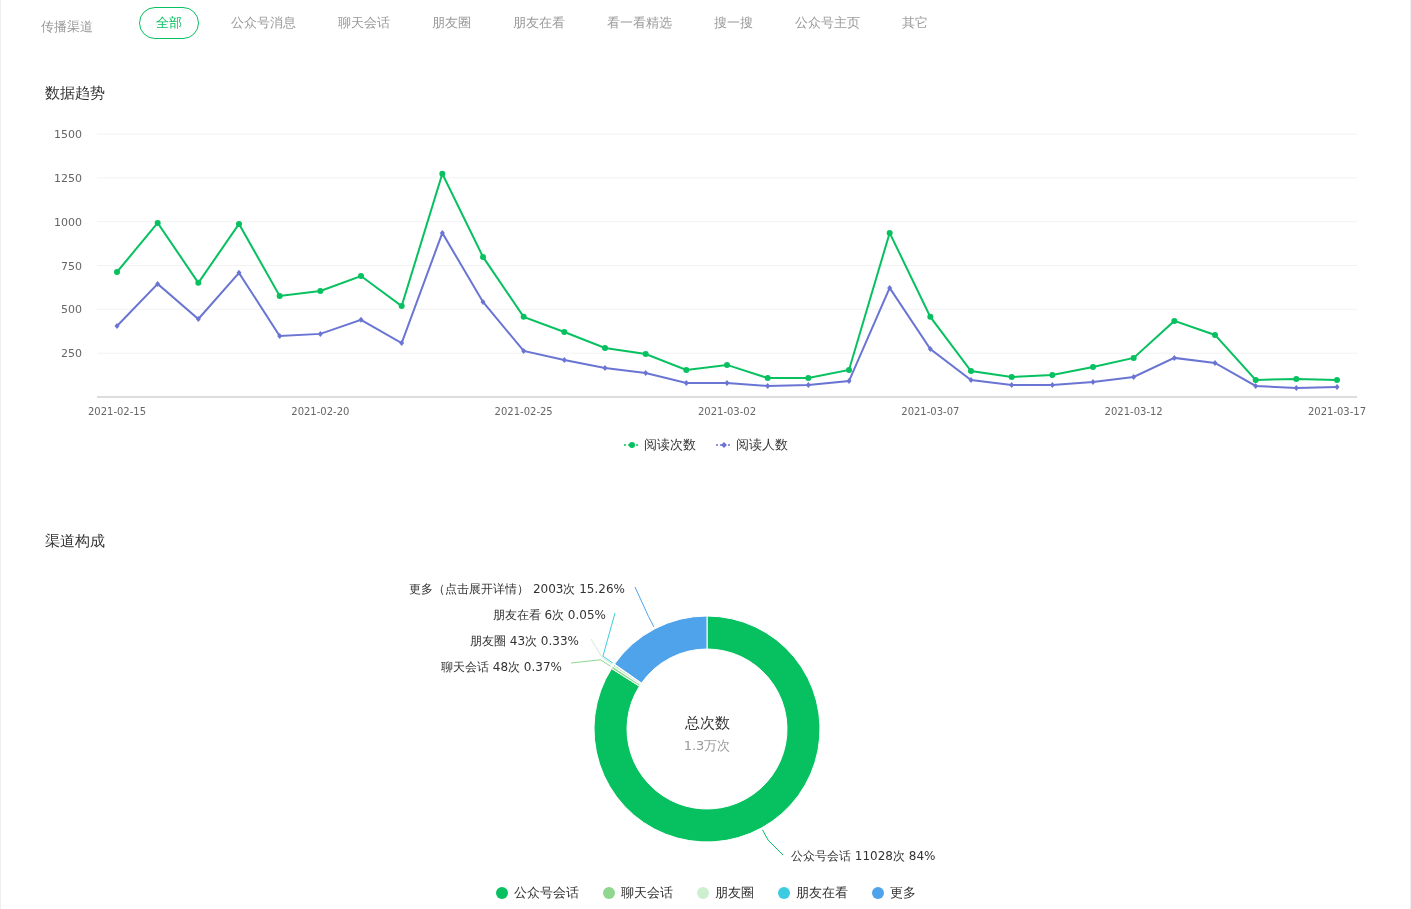  What do you see at coordinates (727, 411) in the screenshot?
I see `x-axis-label: 2021-03-02` at bounding box center [727, 411].